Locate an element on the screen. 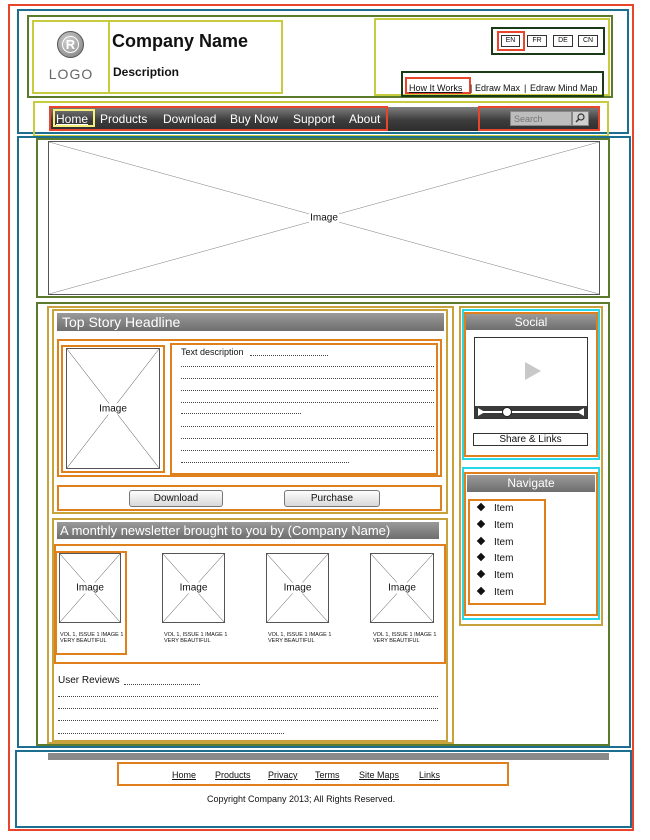  nav-buy-now: Buy Now is located at coordinates (254, 119).